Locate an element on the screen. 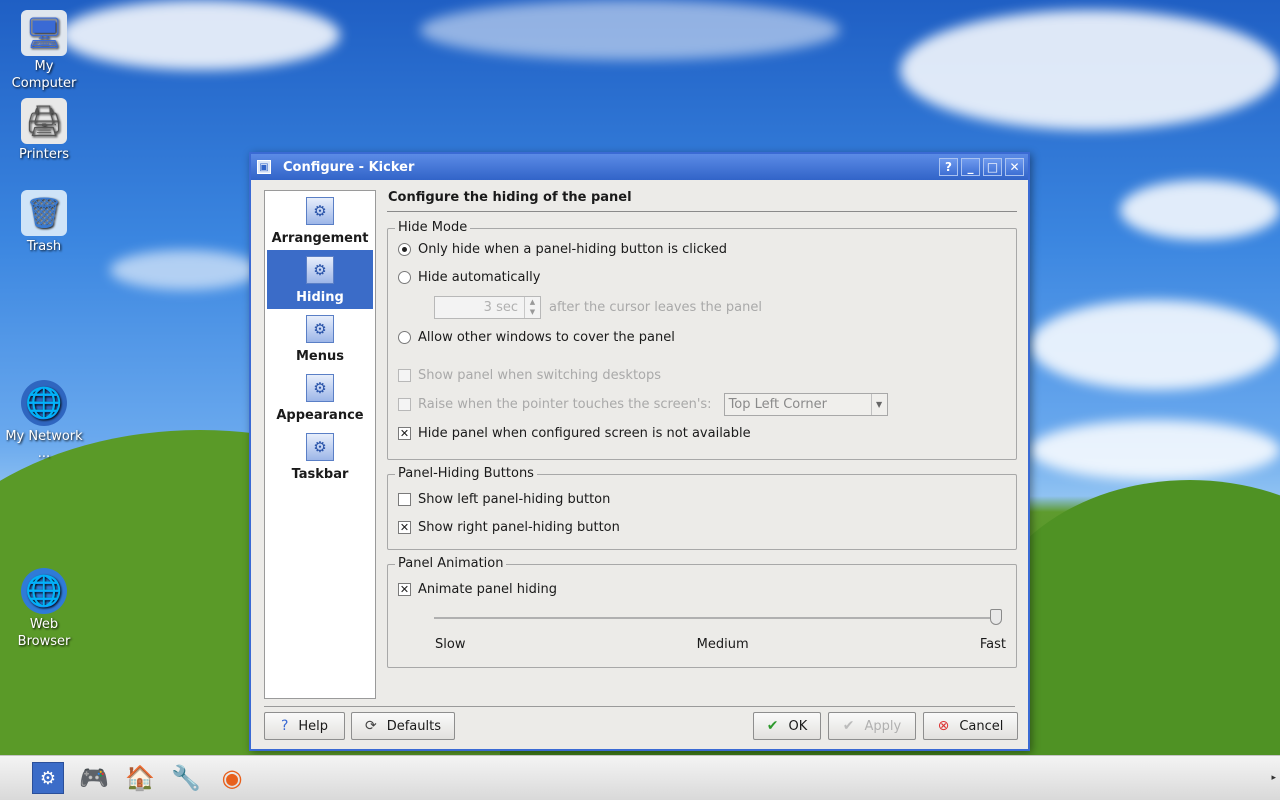 Image resolution: width=1280 pixels, height=800 pixels. slider-label-slow: Slow is located at coordinates (450, 644).